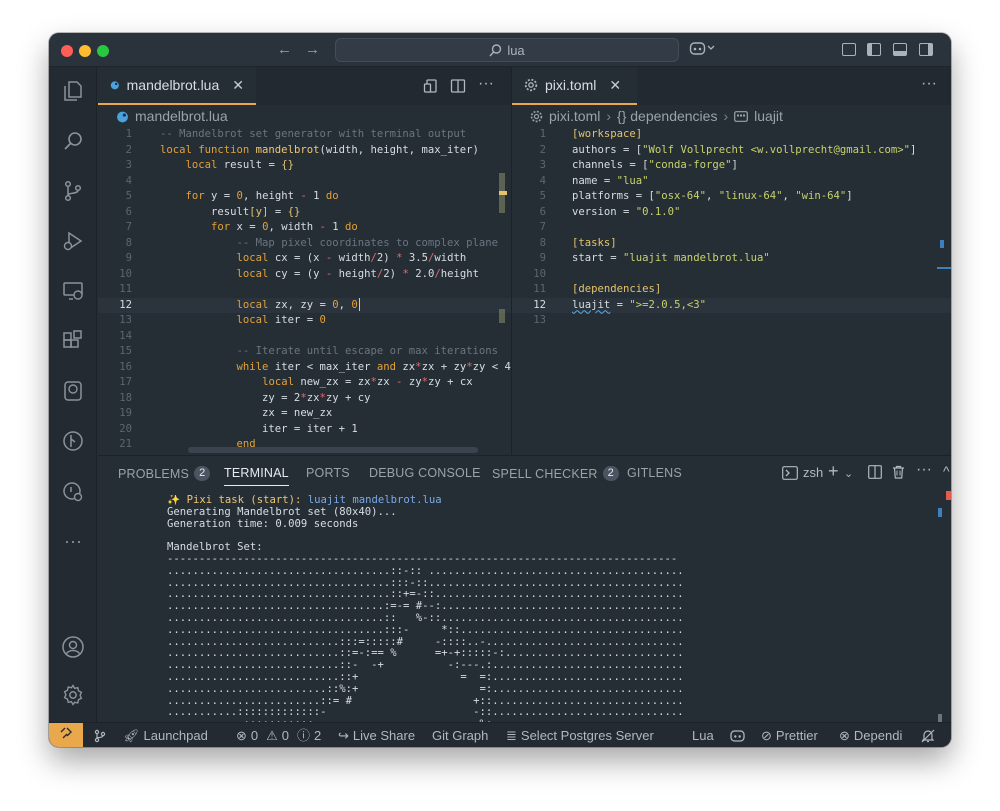 Image resolution: width=1000 pixels, height=811 pixels. What do you see at coordinates (304, 228) in the screenshot?
I see `code-line: 7 for x = 0, width - 1 do` at bounding box center [304, 228].